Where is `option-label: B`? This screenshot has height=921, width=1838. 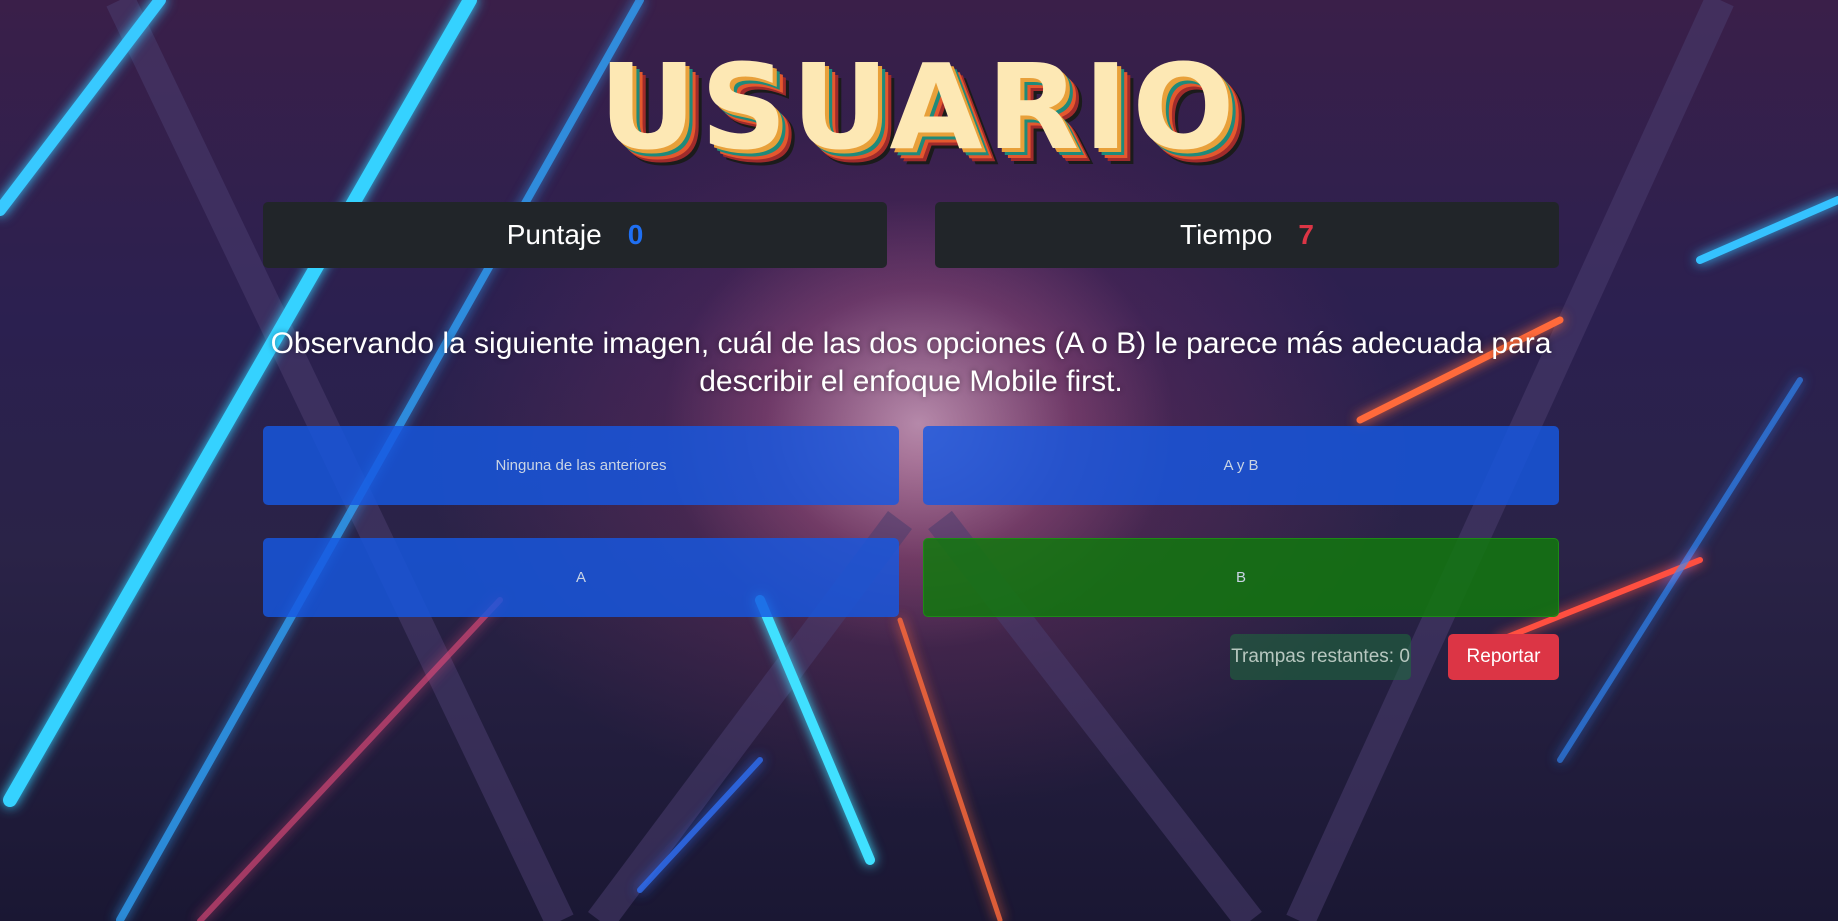 option-label: B is located at coordinates (1240, 577).